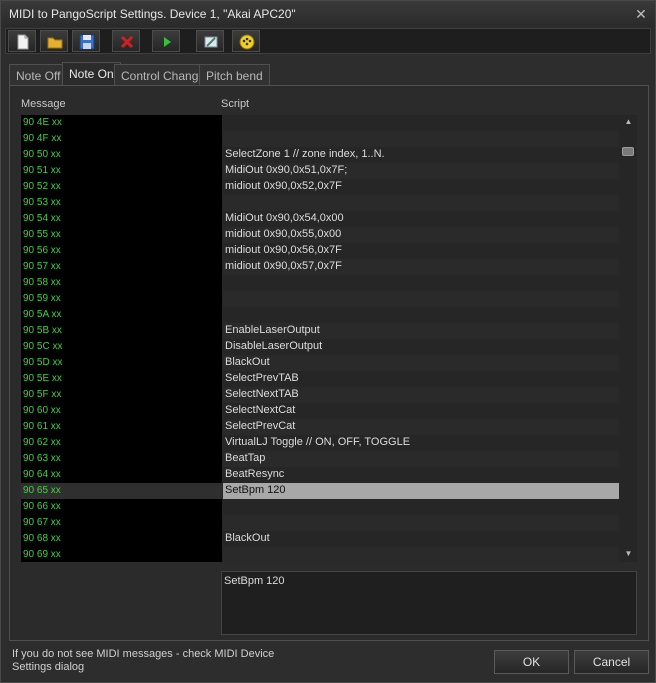 This screenshot has width=656, height=683. What do you see at coordinates (42, 378) in the screenshot?
I see `message-cell: 90 5E xx` at bounding box center [42, 378].